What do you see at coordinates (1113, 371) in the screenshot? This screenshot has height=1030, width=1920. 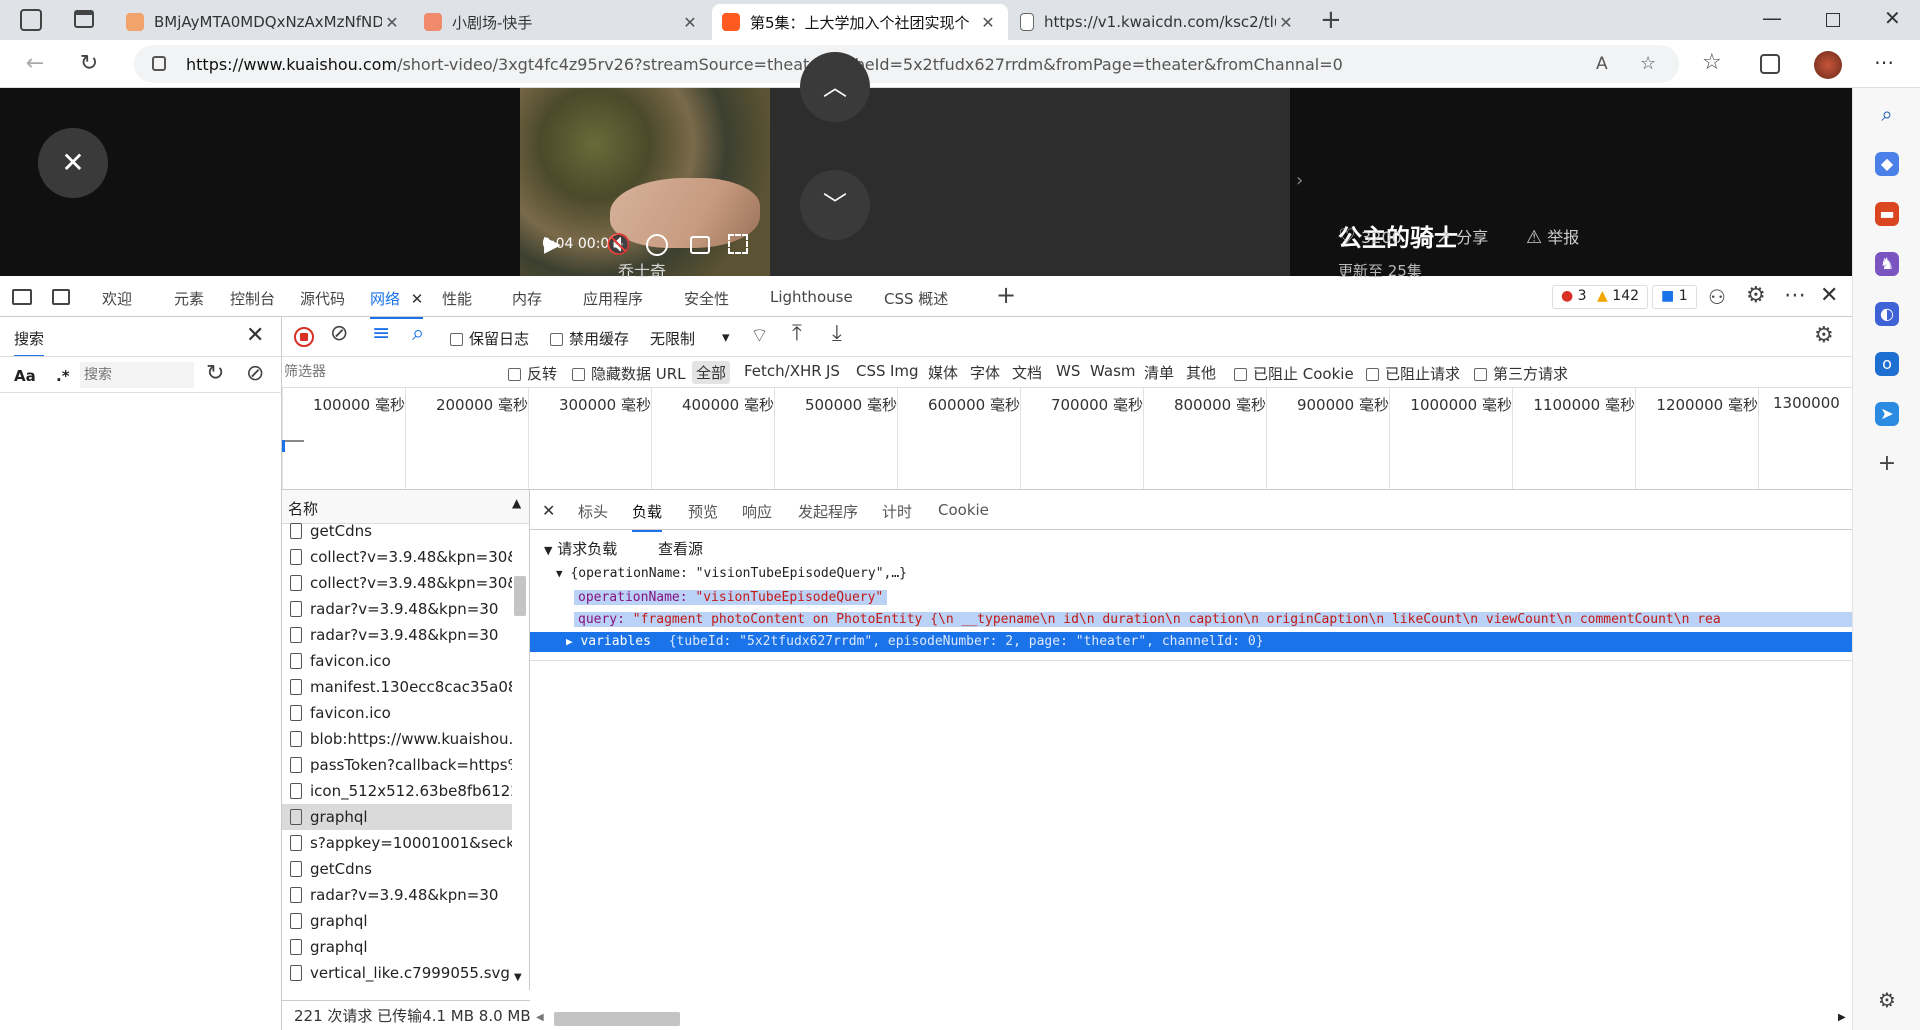 I see `filter-type-wasm: Wasm` at bounding box center [1113, 371].